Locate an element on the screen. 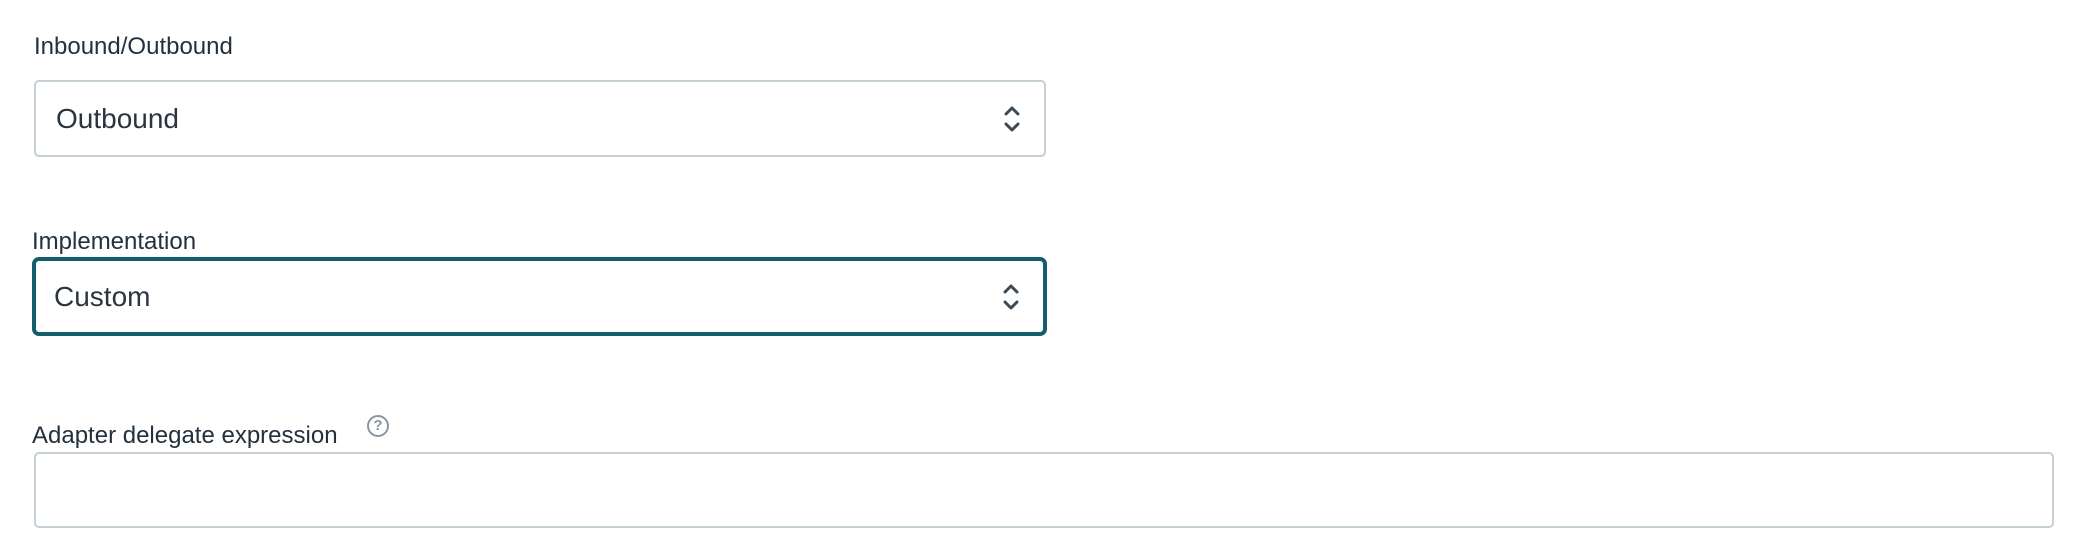 The width and height of the screenshot is (2084, 560). direction-label: Inbound/Outbound is located at coordinates (133, 46).